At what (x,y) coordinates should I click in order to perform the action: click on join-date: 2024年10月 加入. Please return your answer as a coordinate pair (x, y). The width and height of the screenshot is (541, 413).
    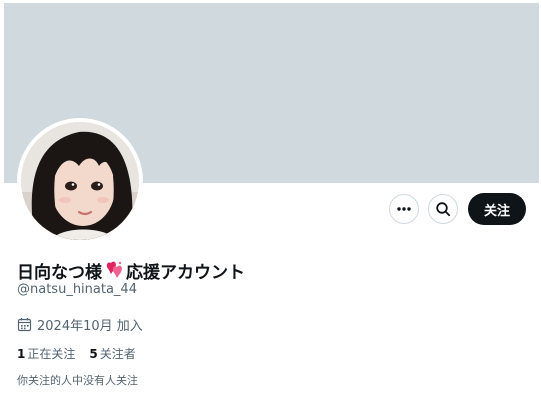
    Looking at the image, I should click on (80, 324).